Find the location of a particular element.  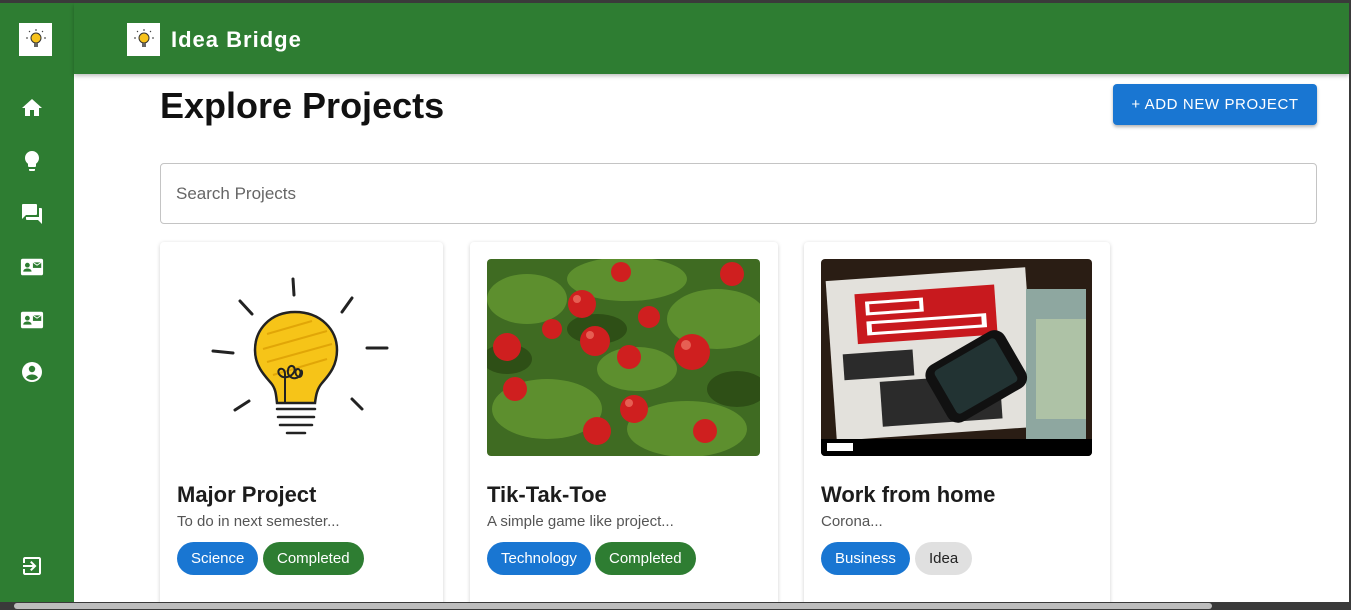

page-title: Explore Projects is located at coordinates (302, 105).